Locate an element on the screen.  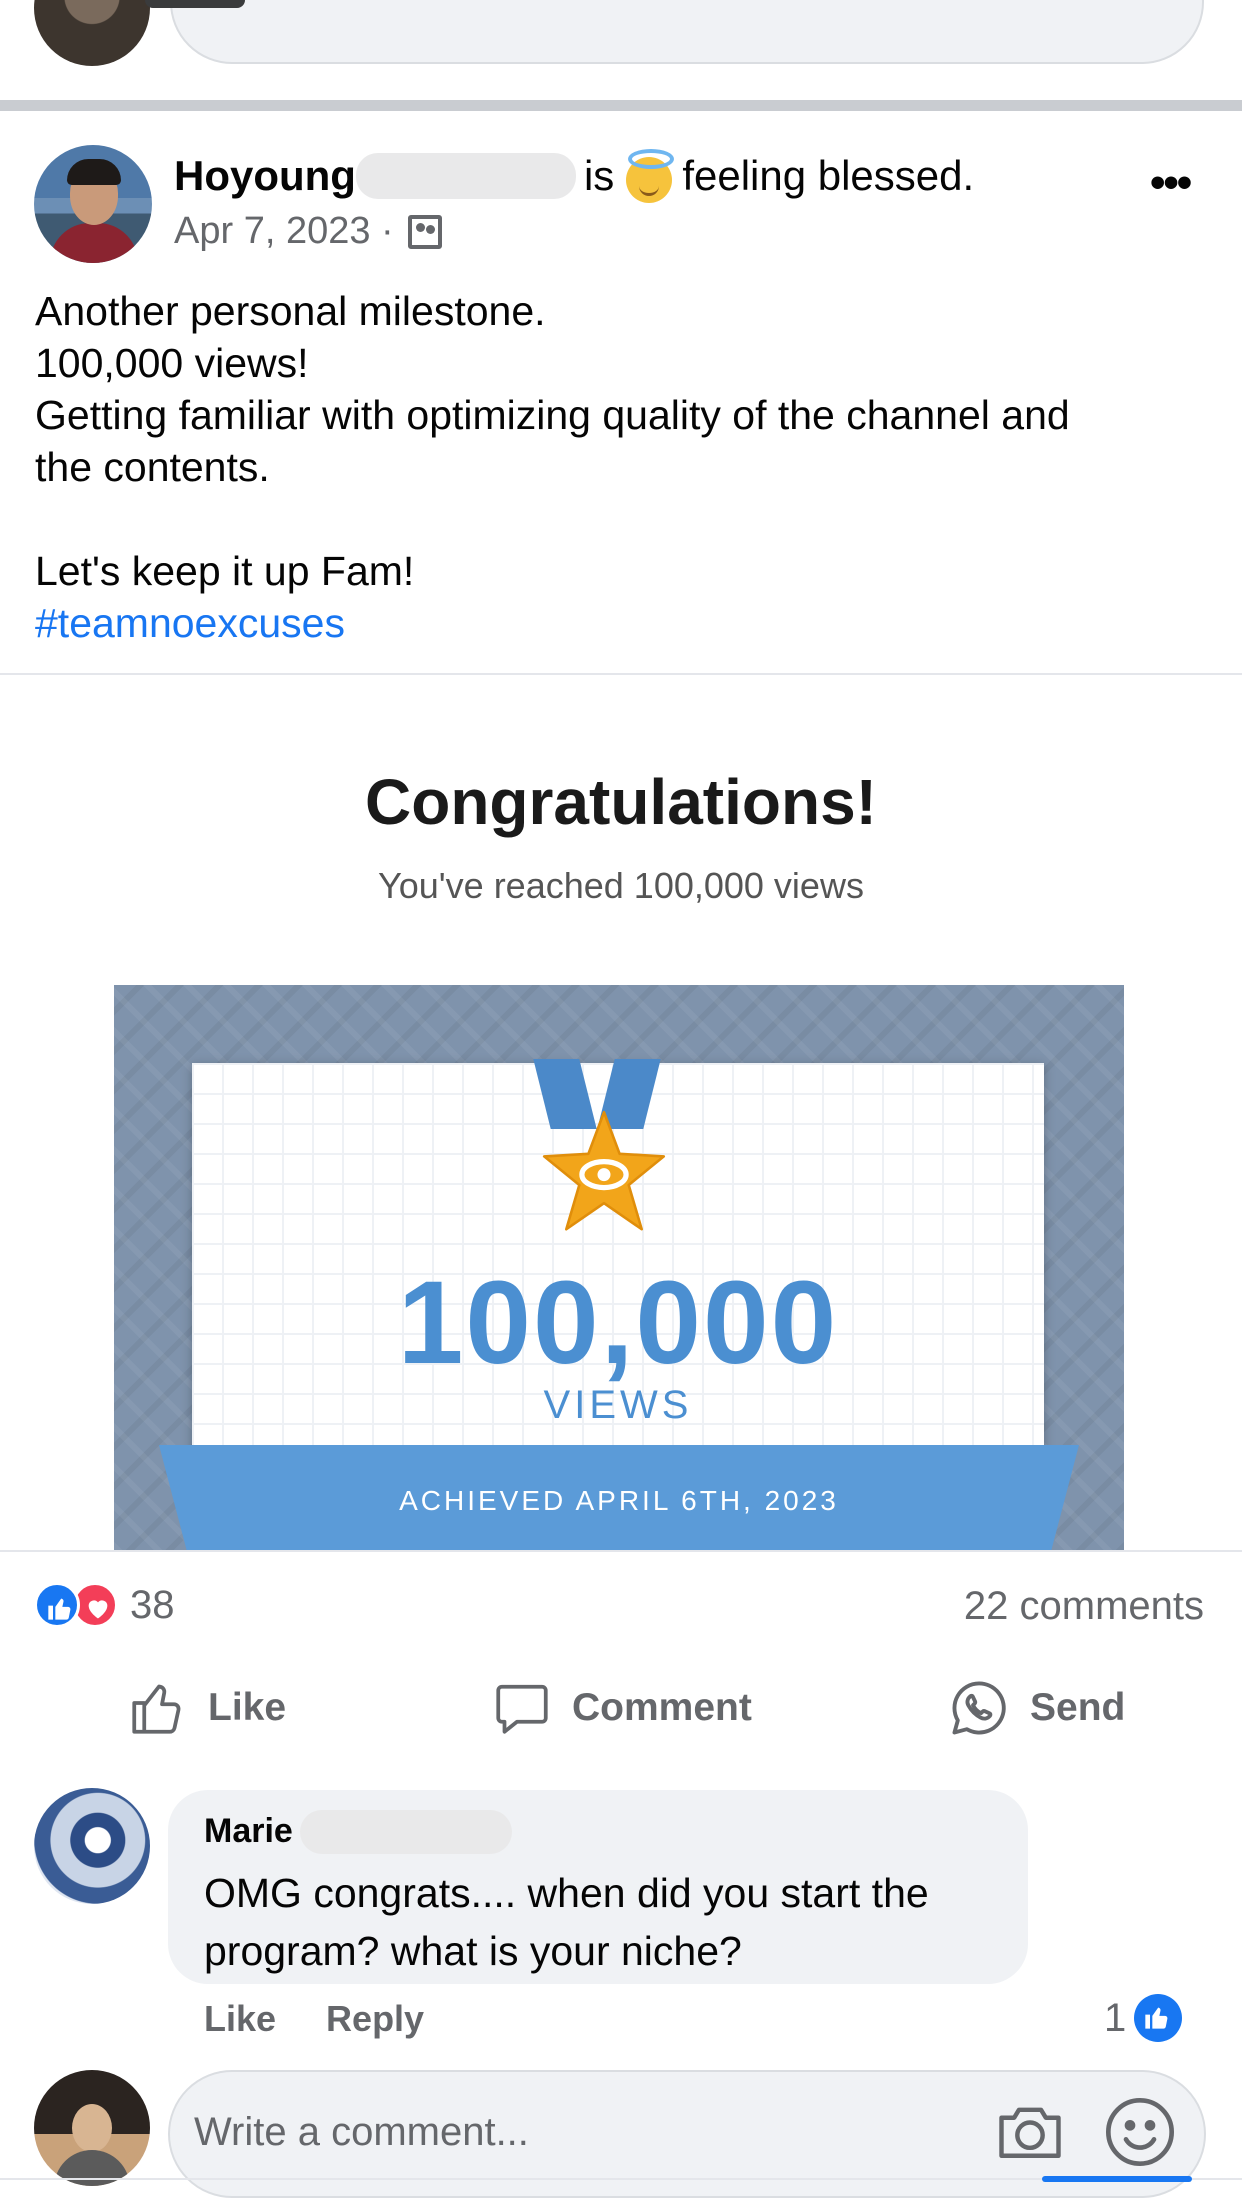
emoji-icon is located at coordinates (1140, 2132).